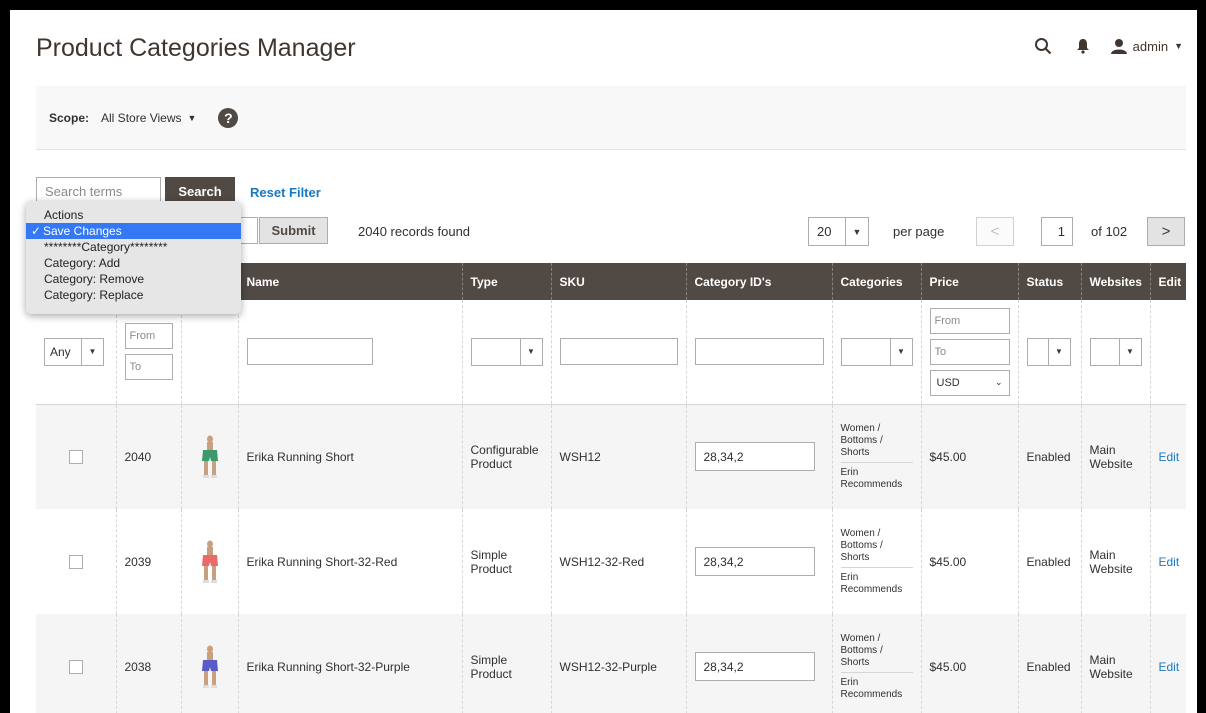 This screenshot has height=713, width=1206. I want to click on caret-down-icon: ▼, so click(192, 117).